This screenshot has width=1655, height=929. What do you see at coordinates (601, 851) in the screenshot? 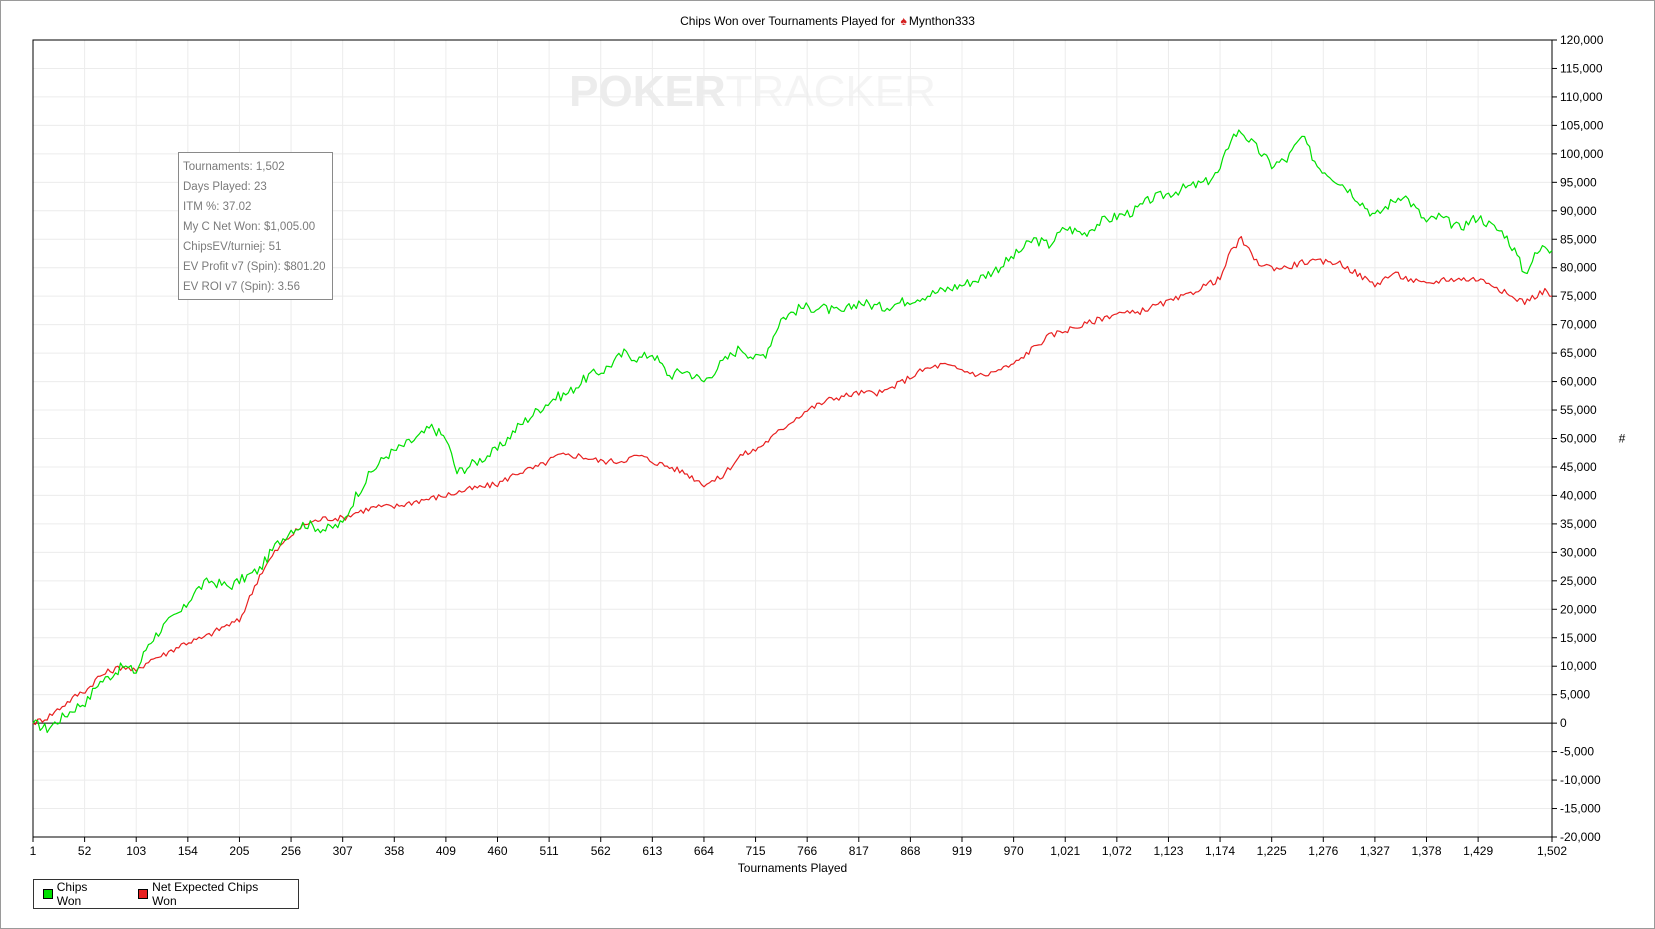
I see `x-tick-label: 562` at bounding box center [601, 851].